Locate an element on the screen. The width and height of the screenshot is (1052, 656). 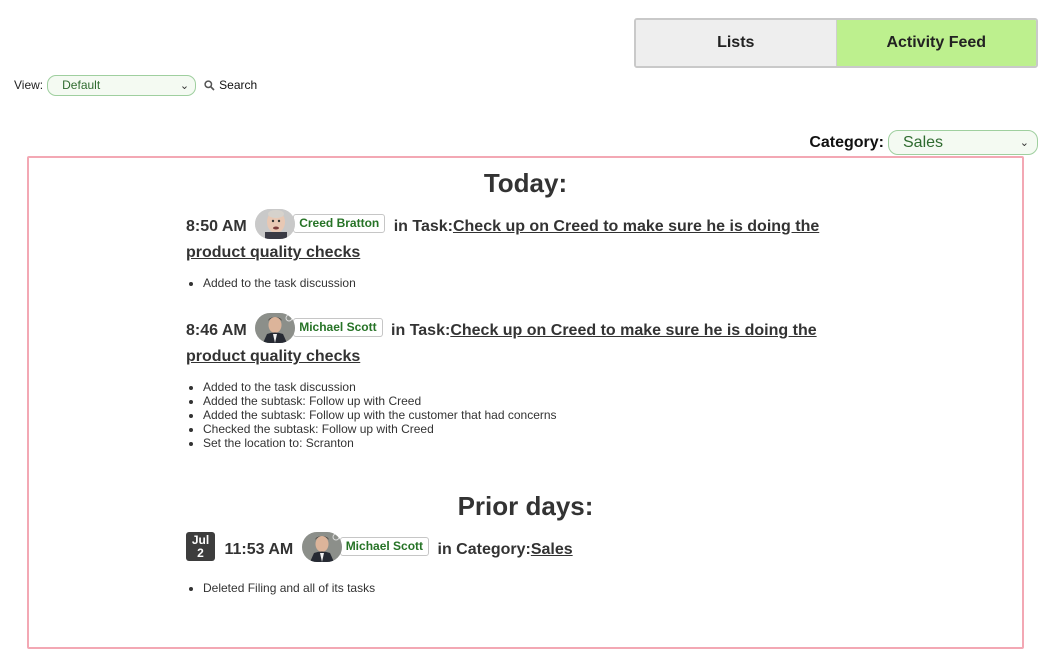
date-month: Jul is located at coordinates (200, 540).